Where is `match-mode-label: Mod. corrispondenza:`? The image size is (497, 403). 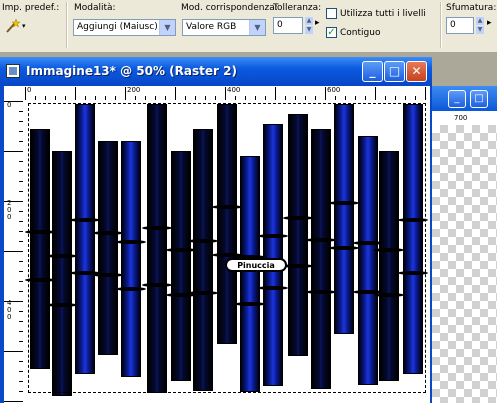 match-mode-label: Mod. corrispondenza: is located at coordinates (229, 8).